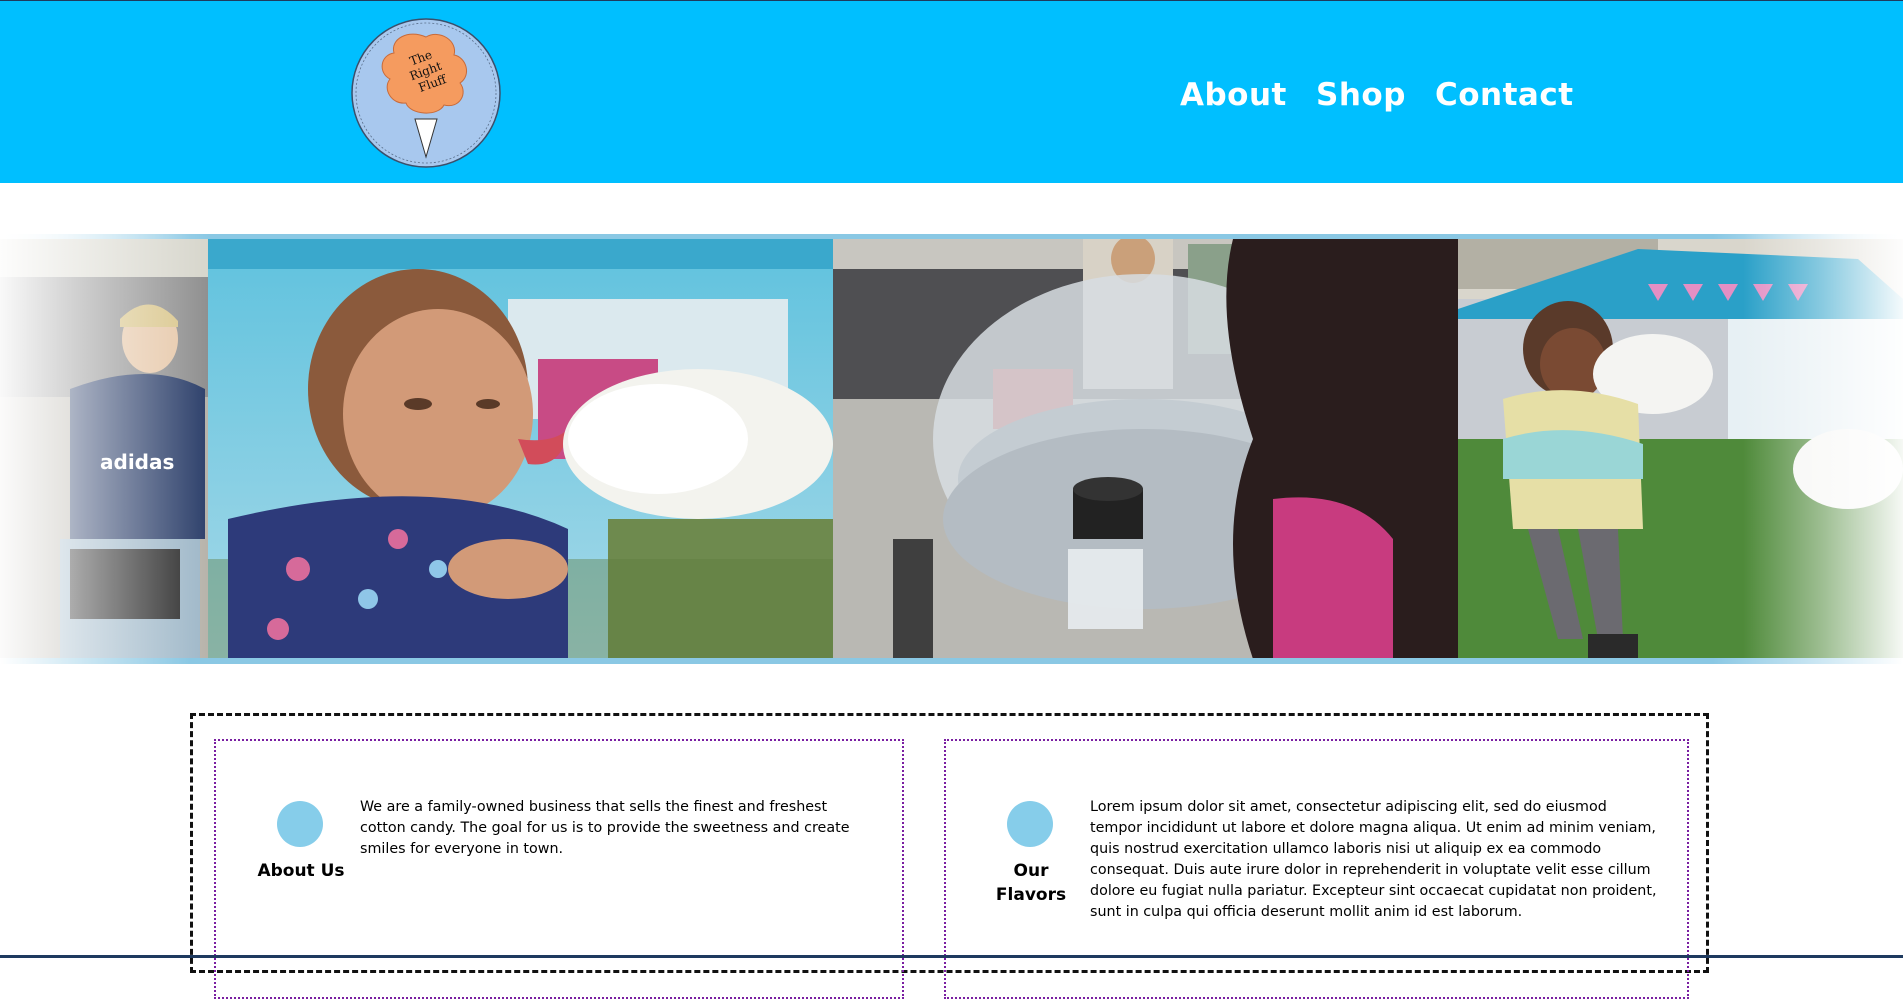 This screenshot has width=1903, height=999. What do you see at coordinates (951, 661) in the screenshot?
I see `strip-border-bottom` at bounding box center [951, 661].